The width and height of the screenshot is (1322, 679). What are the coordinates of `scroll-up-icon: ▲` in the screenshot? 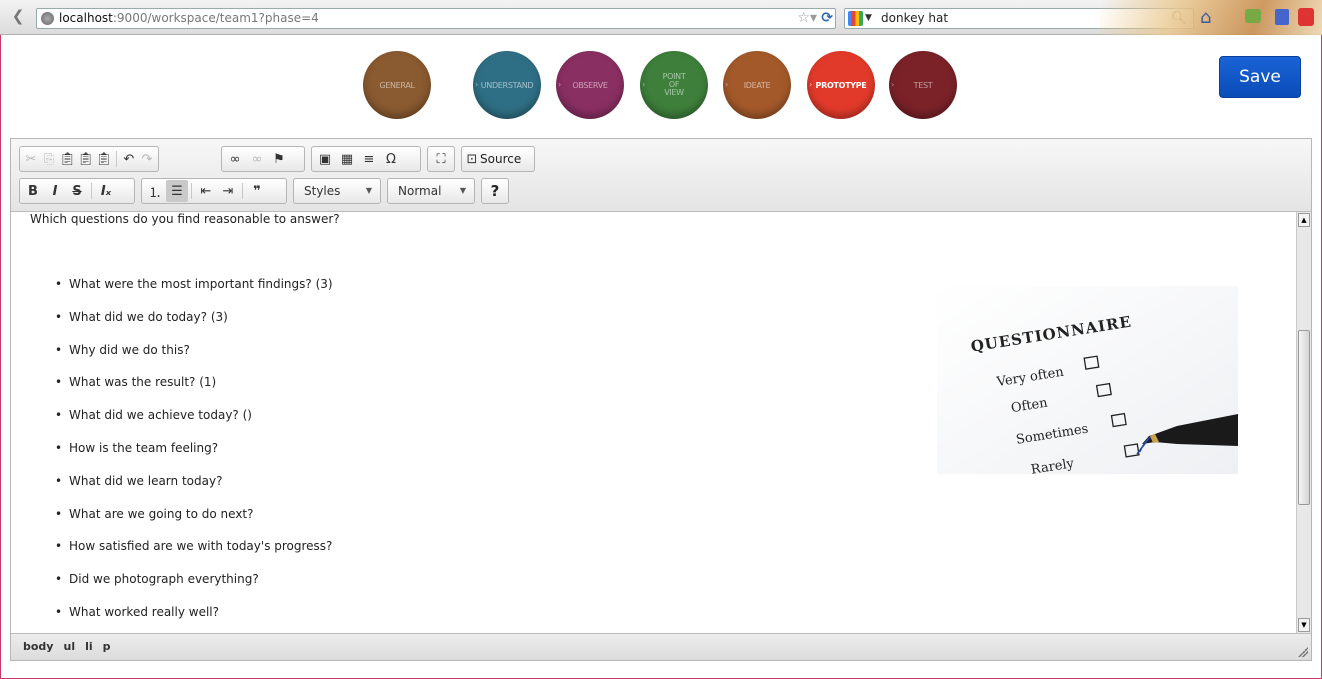 It's located at (1304, 220).